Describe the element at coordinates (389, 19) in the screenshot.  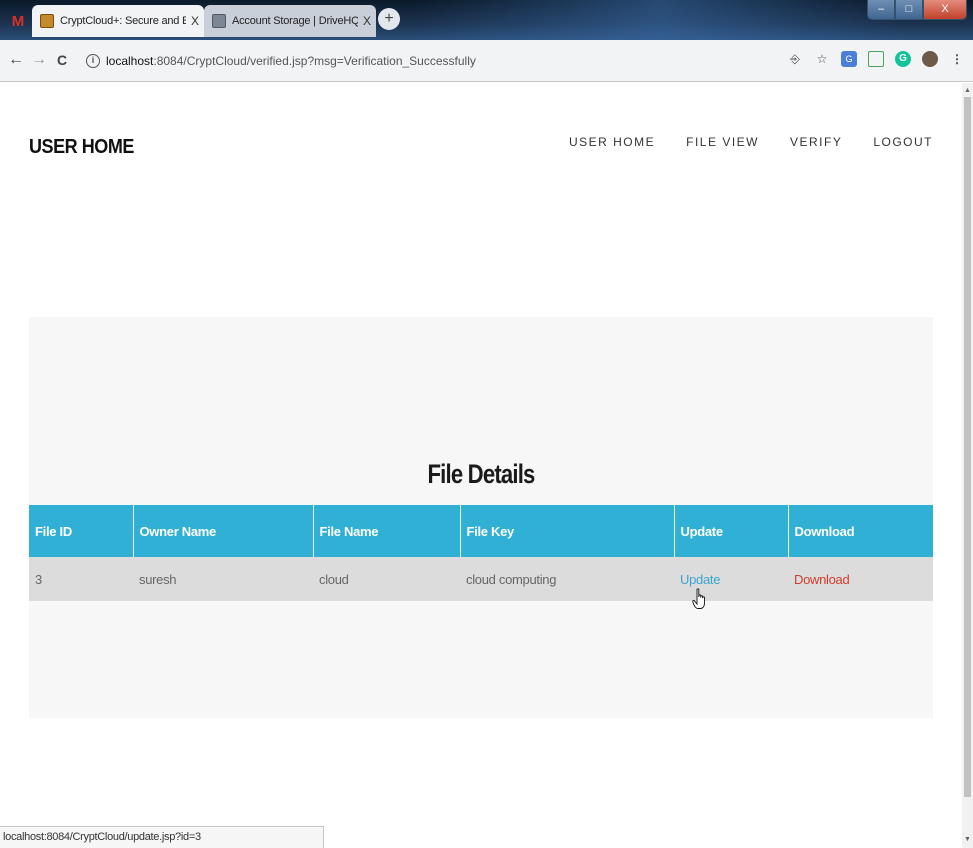
I see `new-tab-button: +` at that location.